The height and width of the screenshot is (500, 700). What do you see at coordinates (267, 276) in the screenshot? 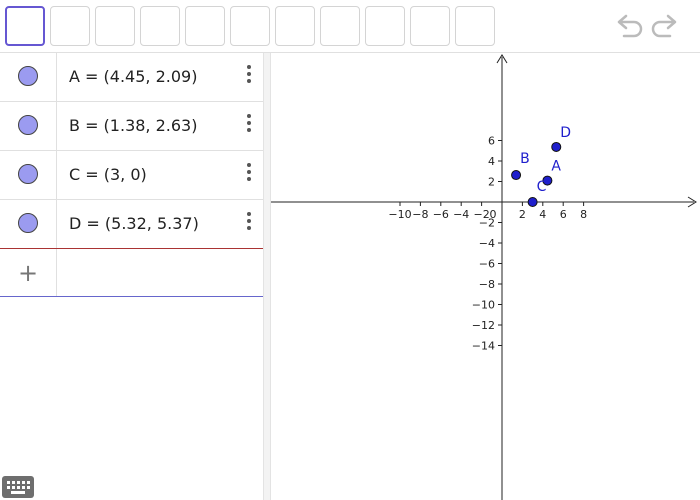
I see `view-divider` at bounding box center [267, 276].